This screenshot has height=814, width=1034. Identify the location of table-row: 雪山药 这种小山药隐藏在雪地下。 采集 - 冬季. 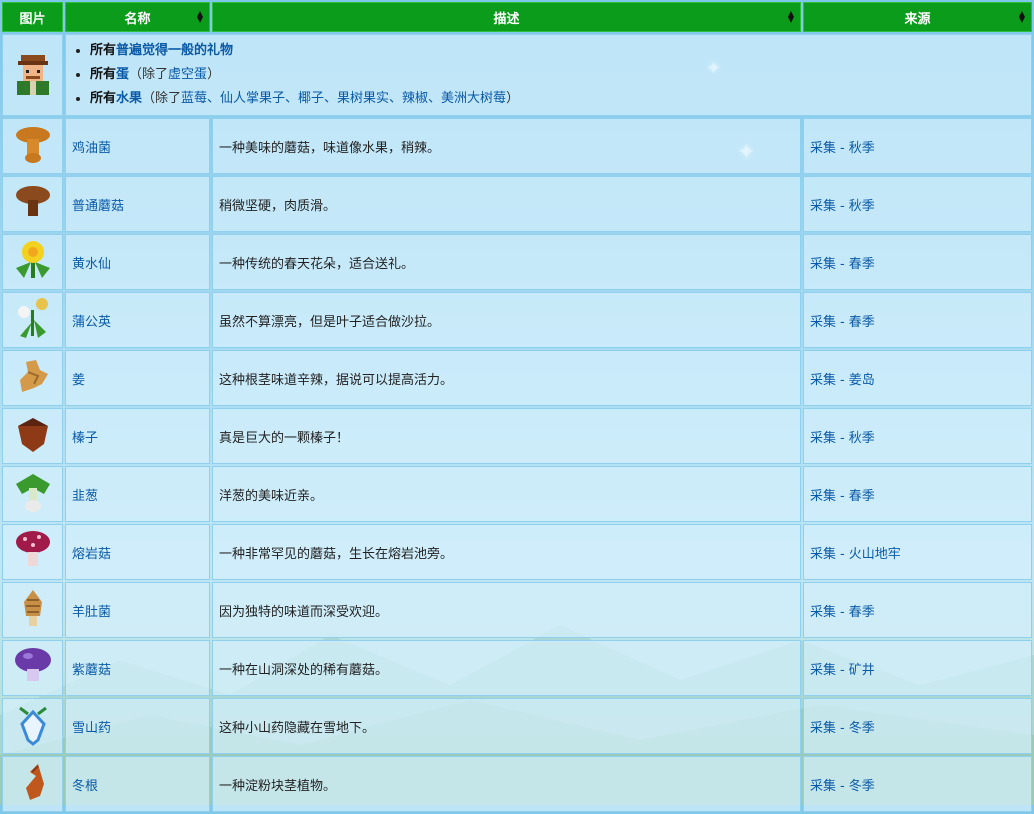
(517, 726).